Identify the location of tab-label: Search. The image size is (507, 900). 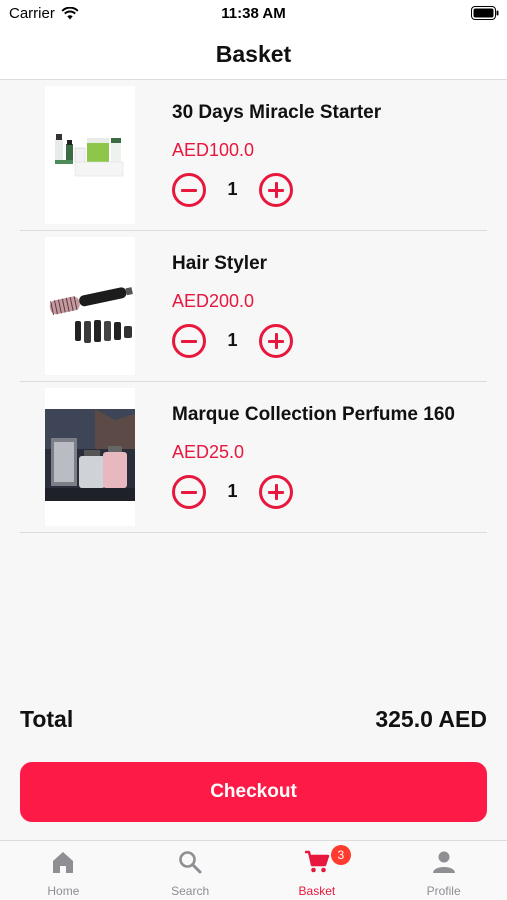
(190, 891).